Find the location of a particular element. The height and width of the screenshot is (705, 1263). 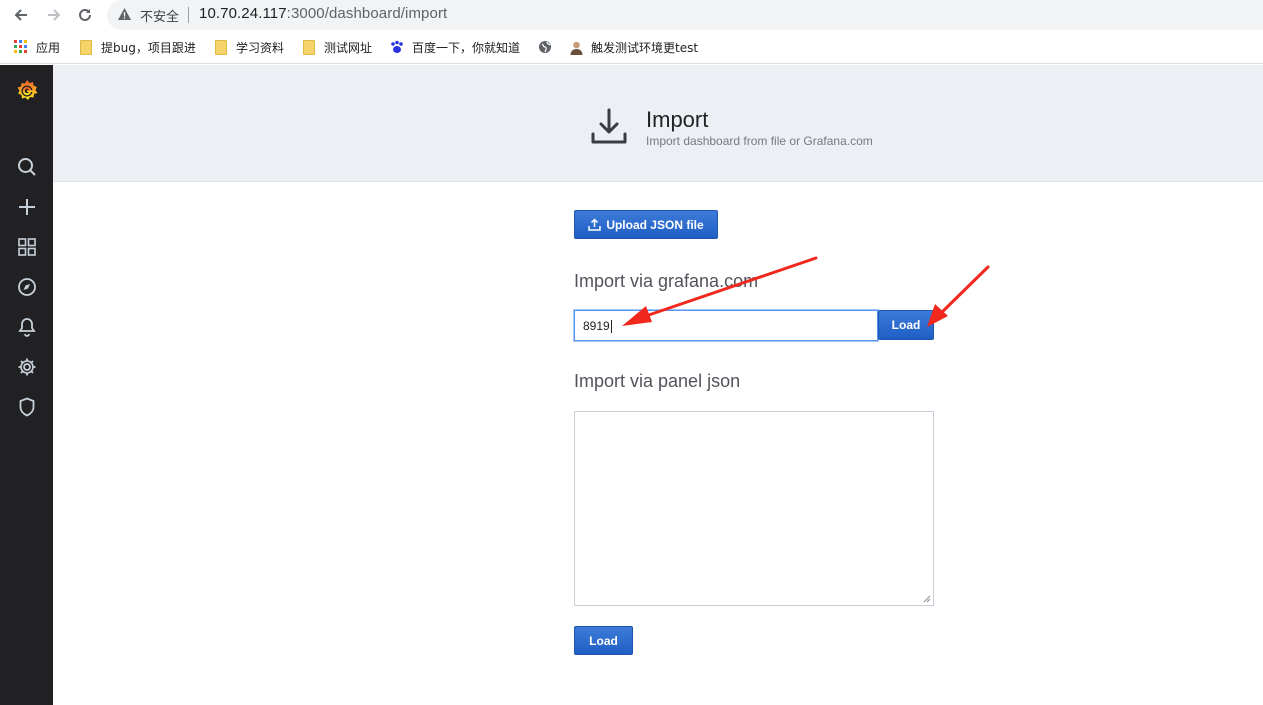

baidu-paw-icon is located at coordinates (397, 47).